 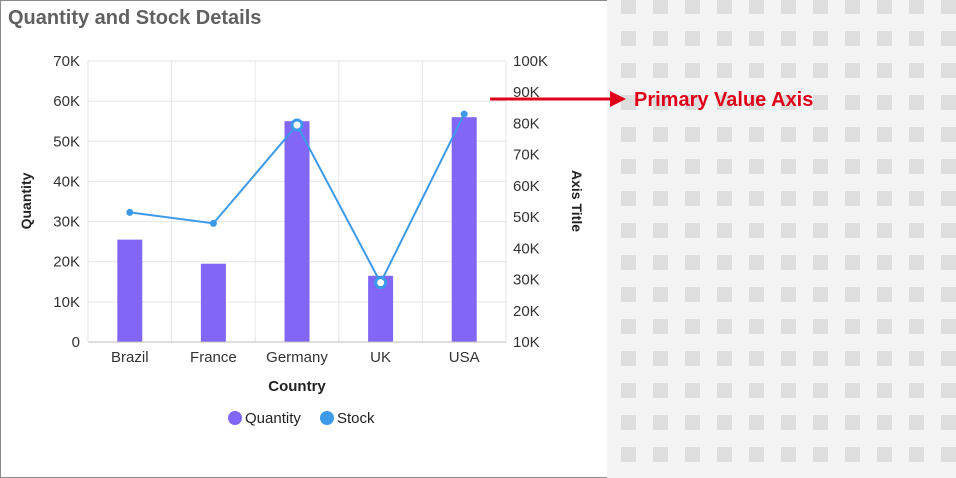 I want to click on legend: Quantity Stock, so click(x=301, y=418).